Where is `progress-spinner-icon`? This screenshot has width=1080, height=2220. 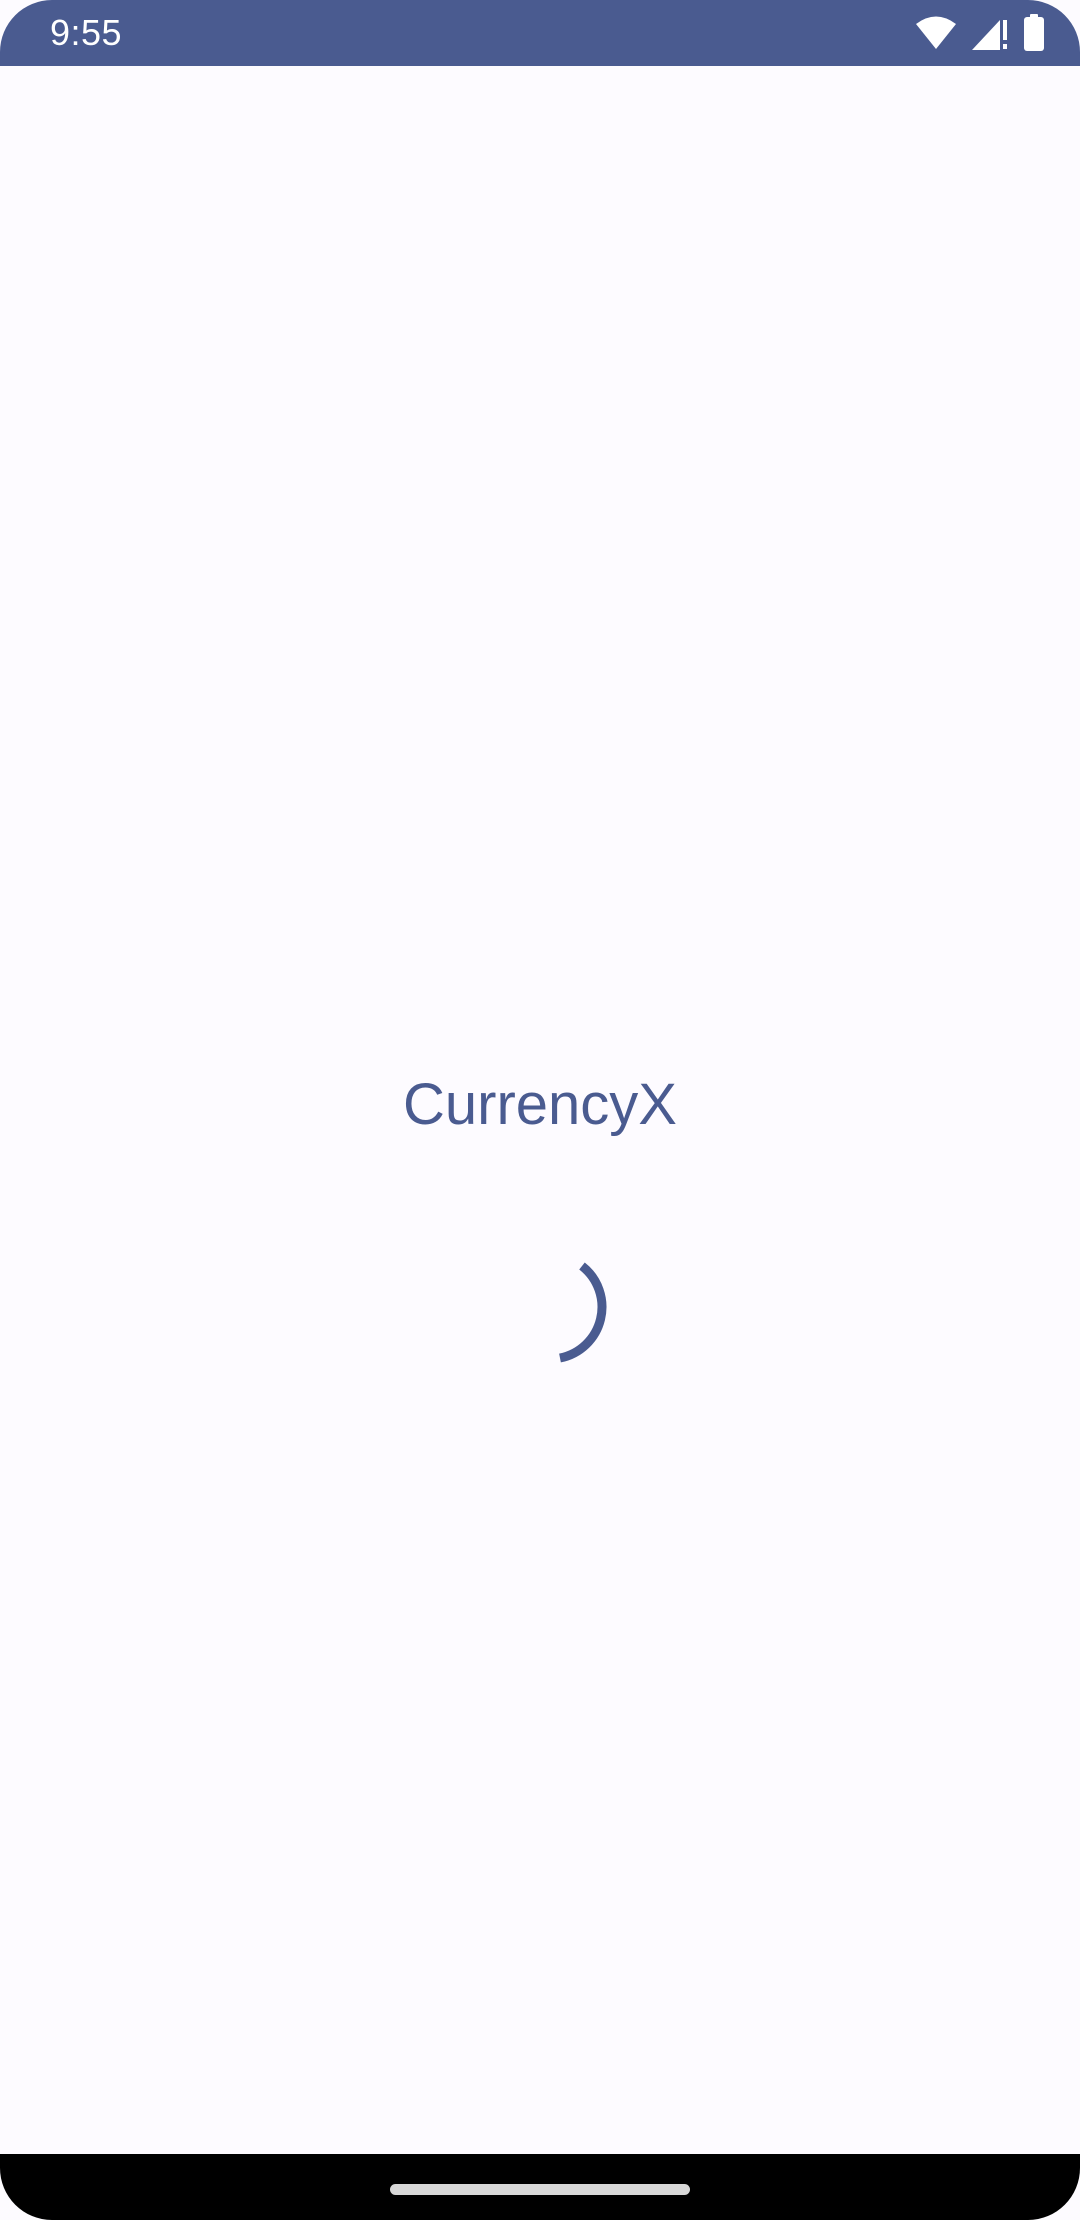 progress-spinner-icon is located at coordinates (550, 1306).